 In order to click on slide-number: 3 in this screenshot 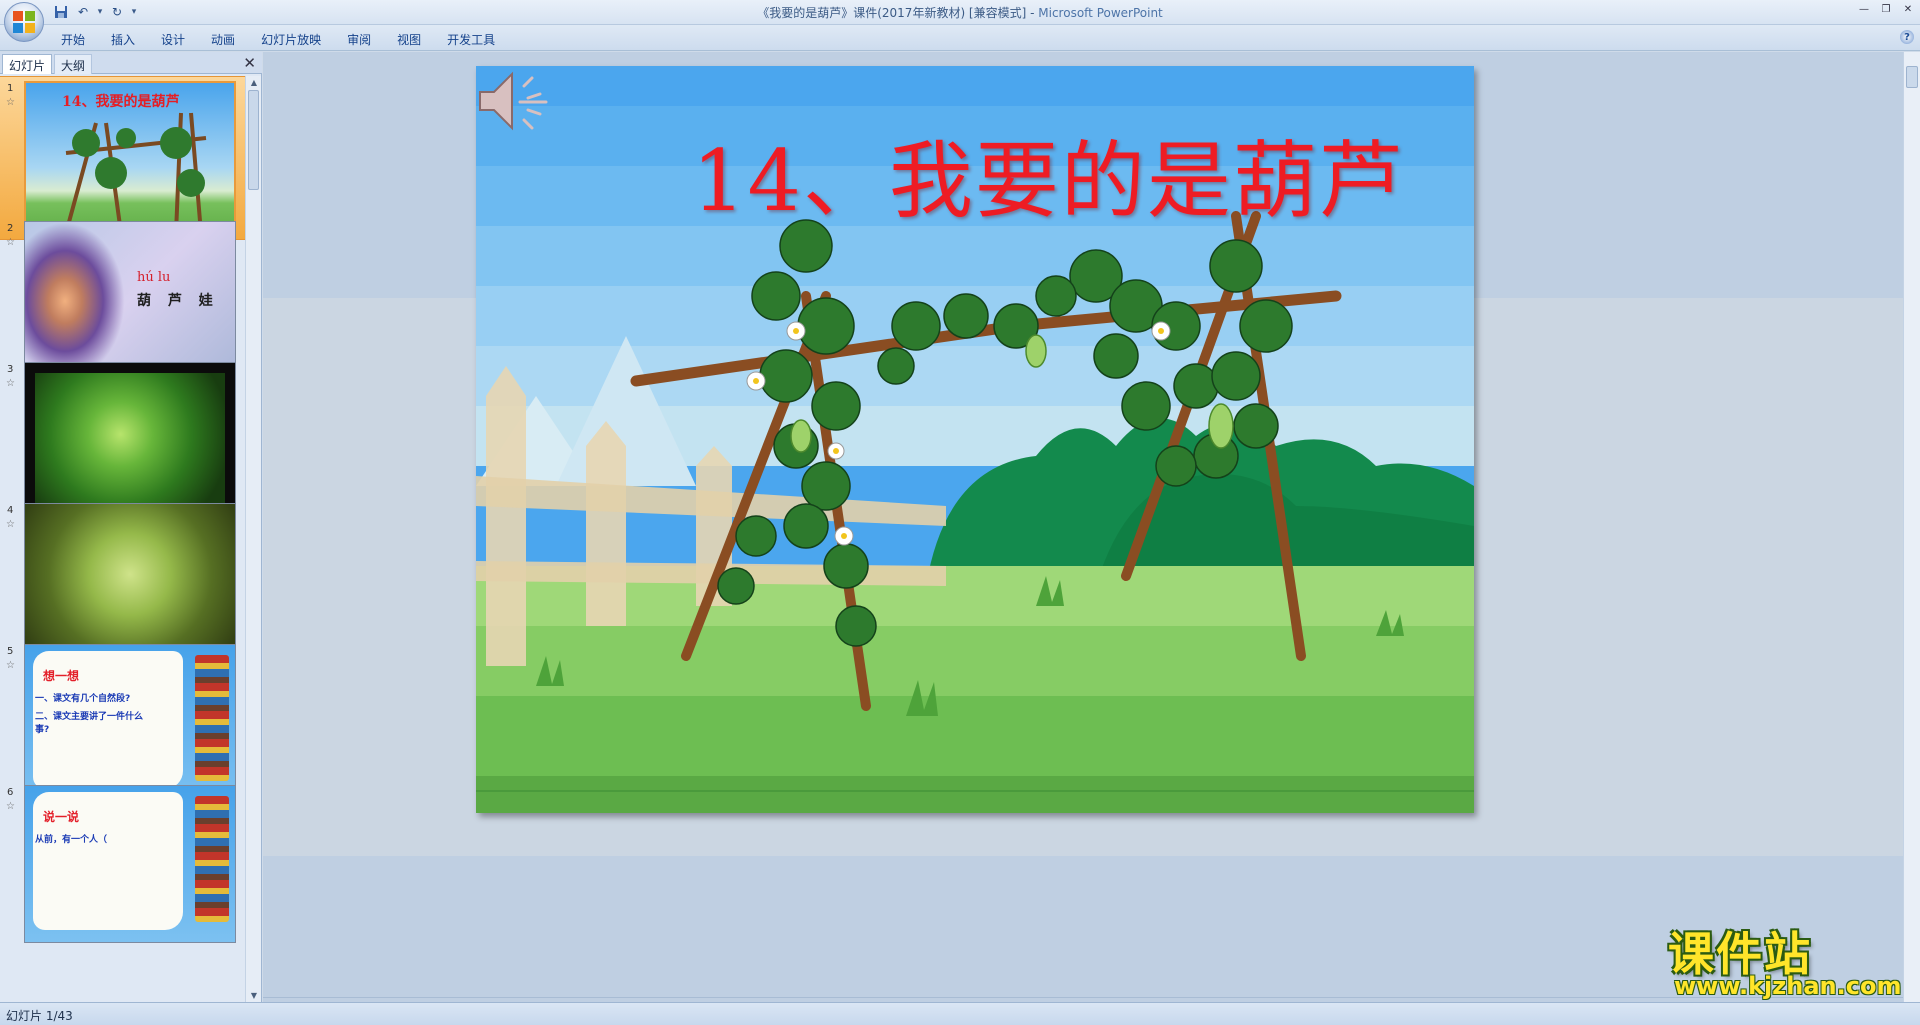, I will do `click(10, 369)`.